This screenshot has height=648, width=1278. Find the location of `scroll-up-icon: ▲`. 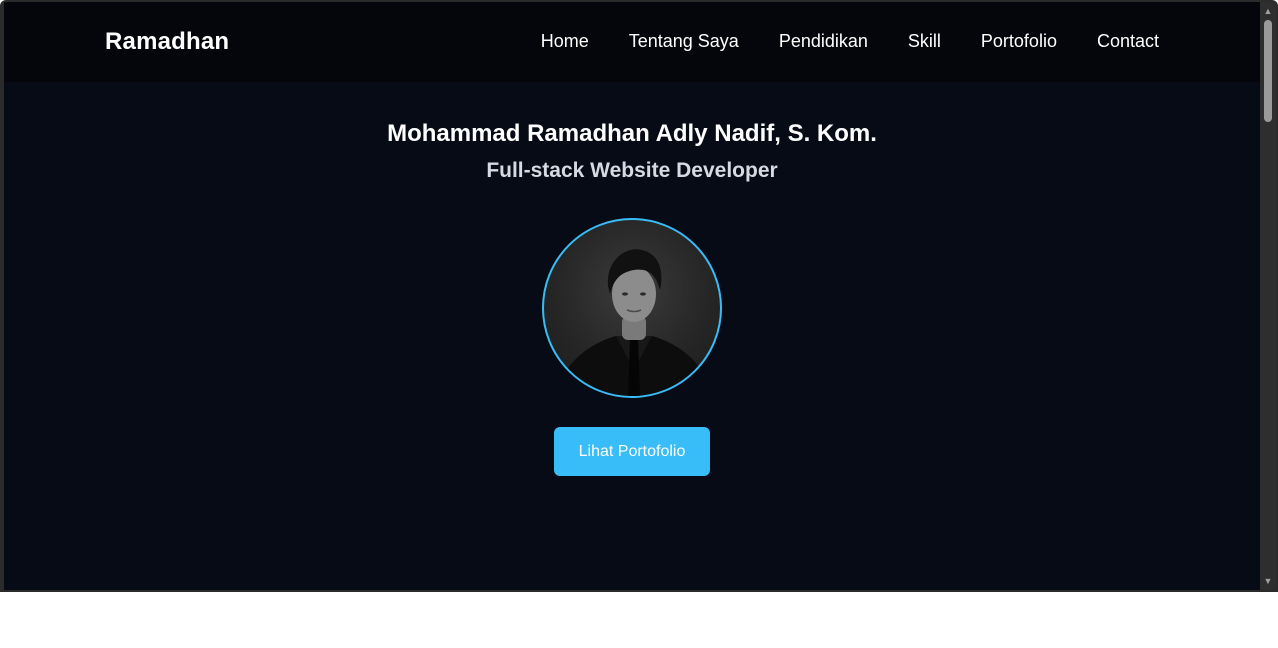

scroll-up-icon: ▲ is located at coordinates (1268, 11).